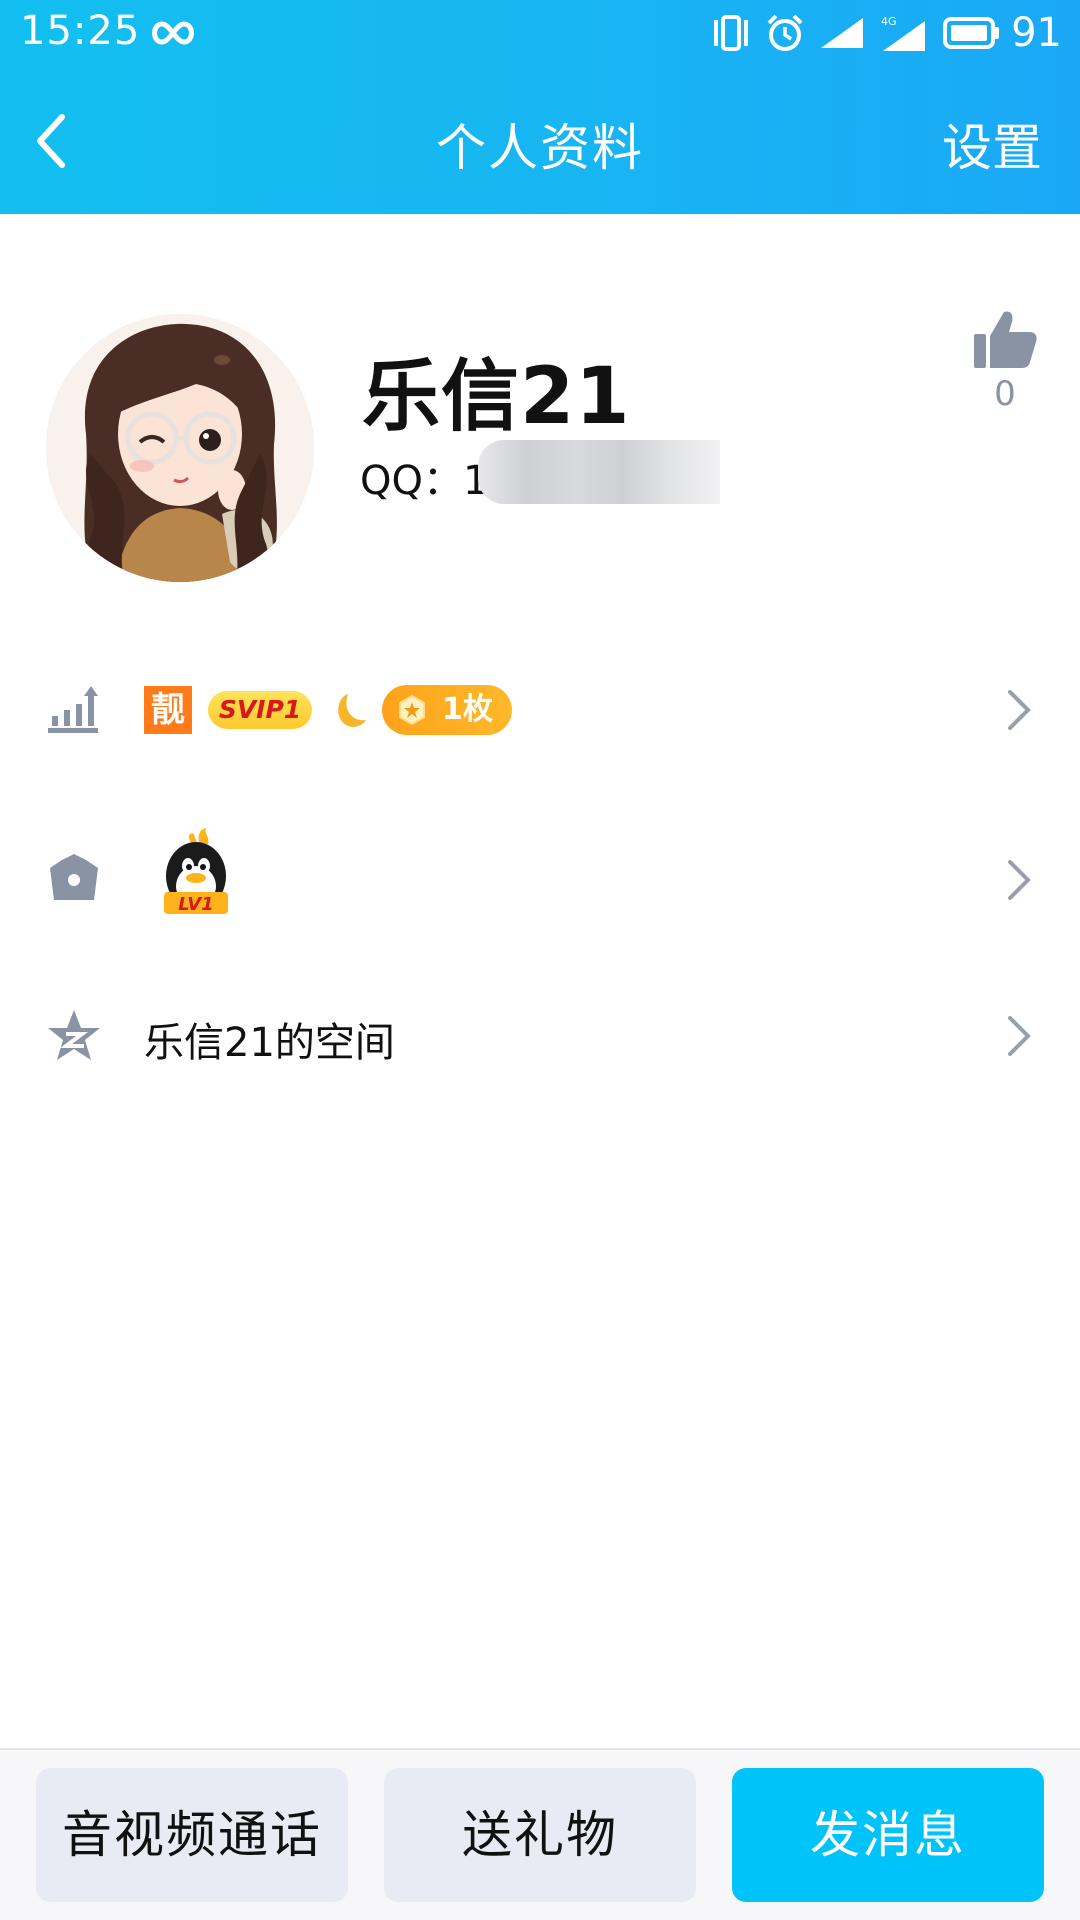 This screenshot has height=1920, width=1080. I want to click on battery-icon, so click(971, 33).